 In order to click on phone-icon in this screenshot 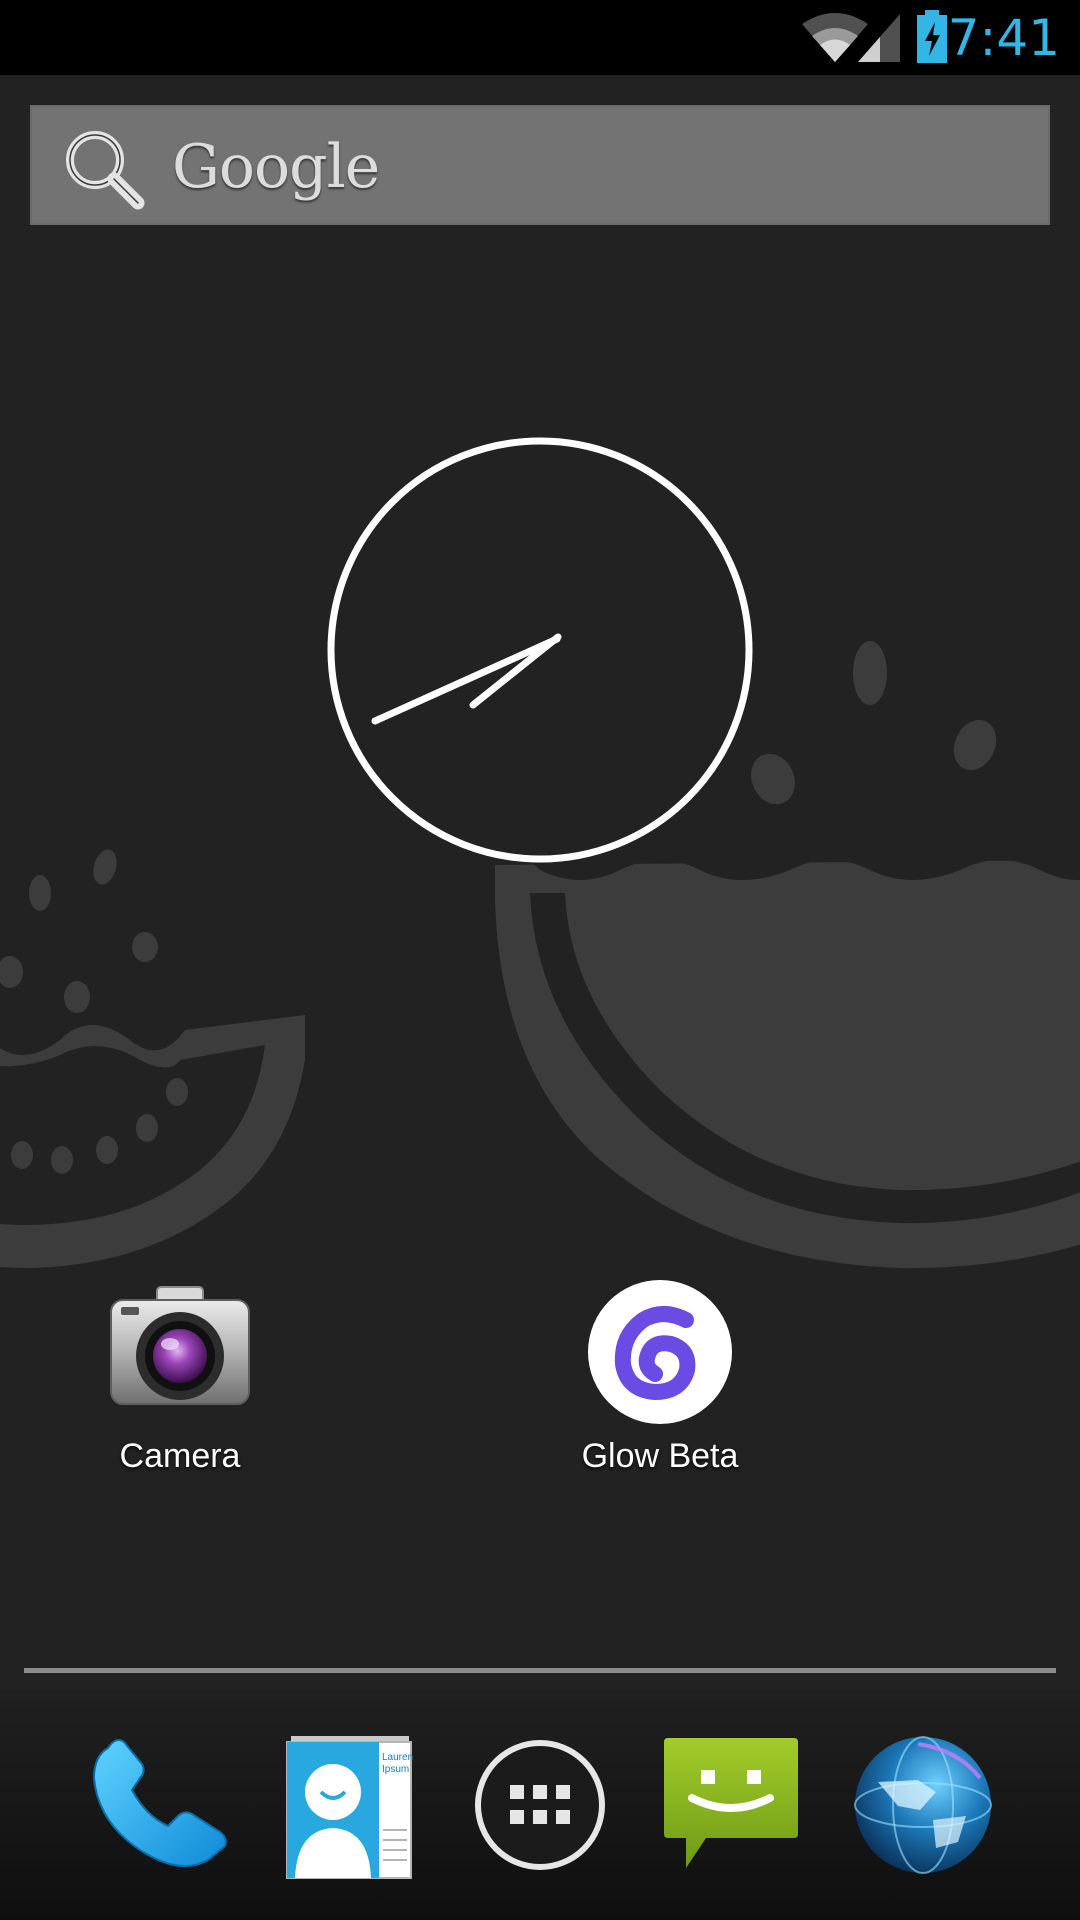, I will do `click(155, 1805)`.